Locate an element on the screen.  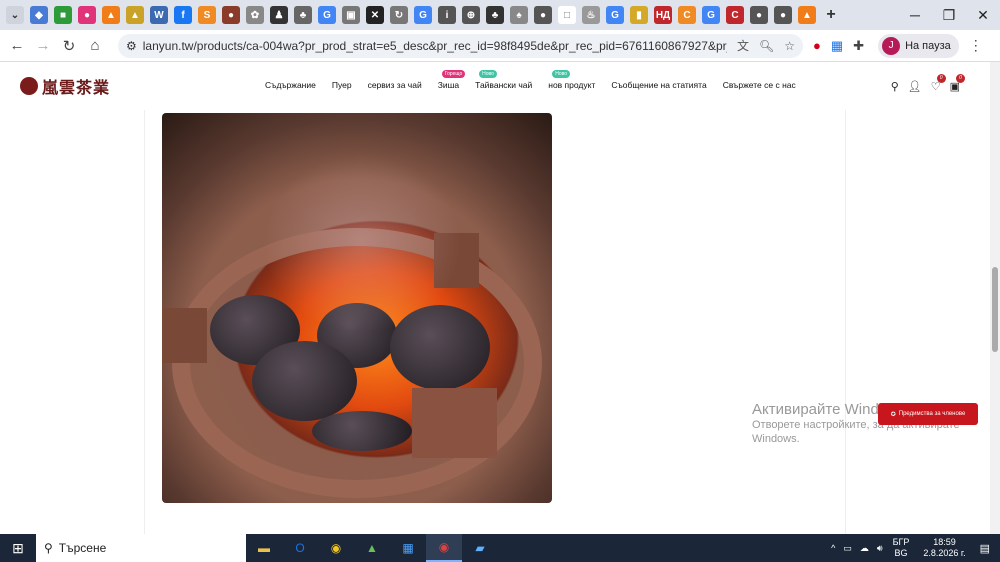
tab-icon-26: ▮ is located at coordinates (639, 15).